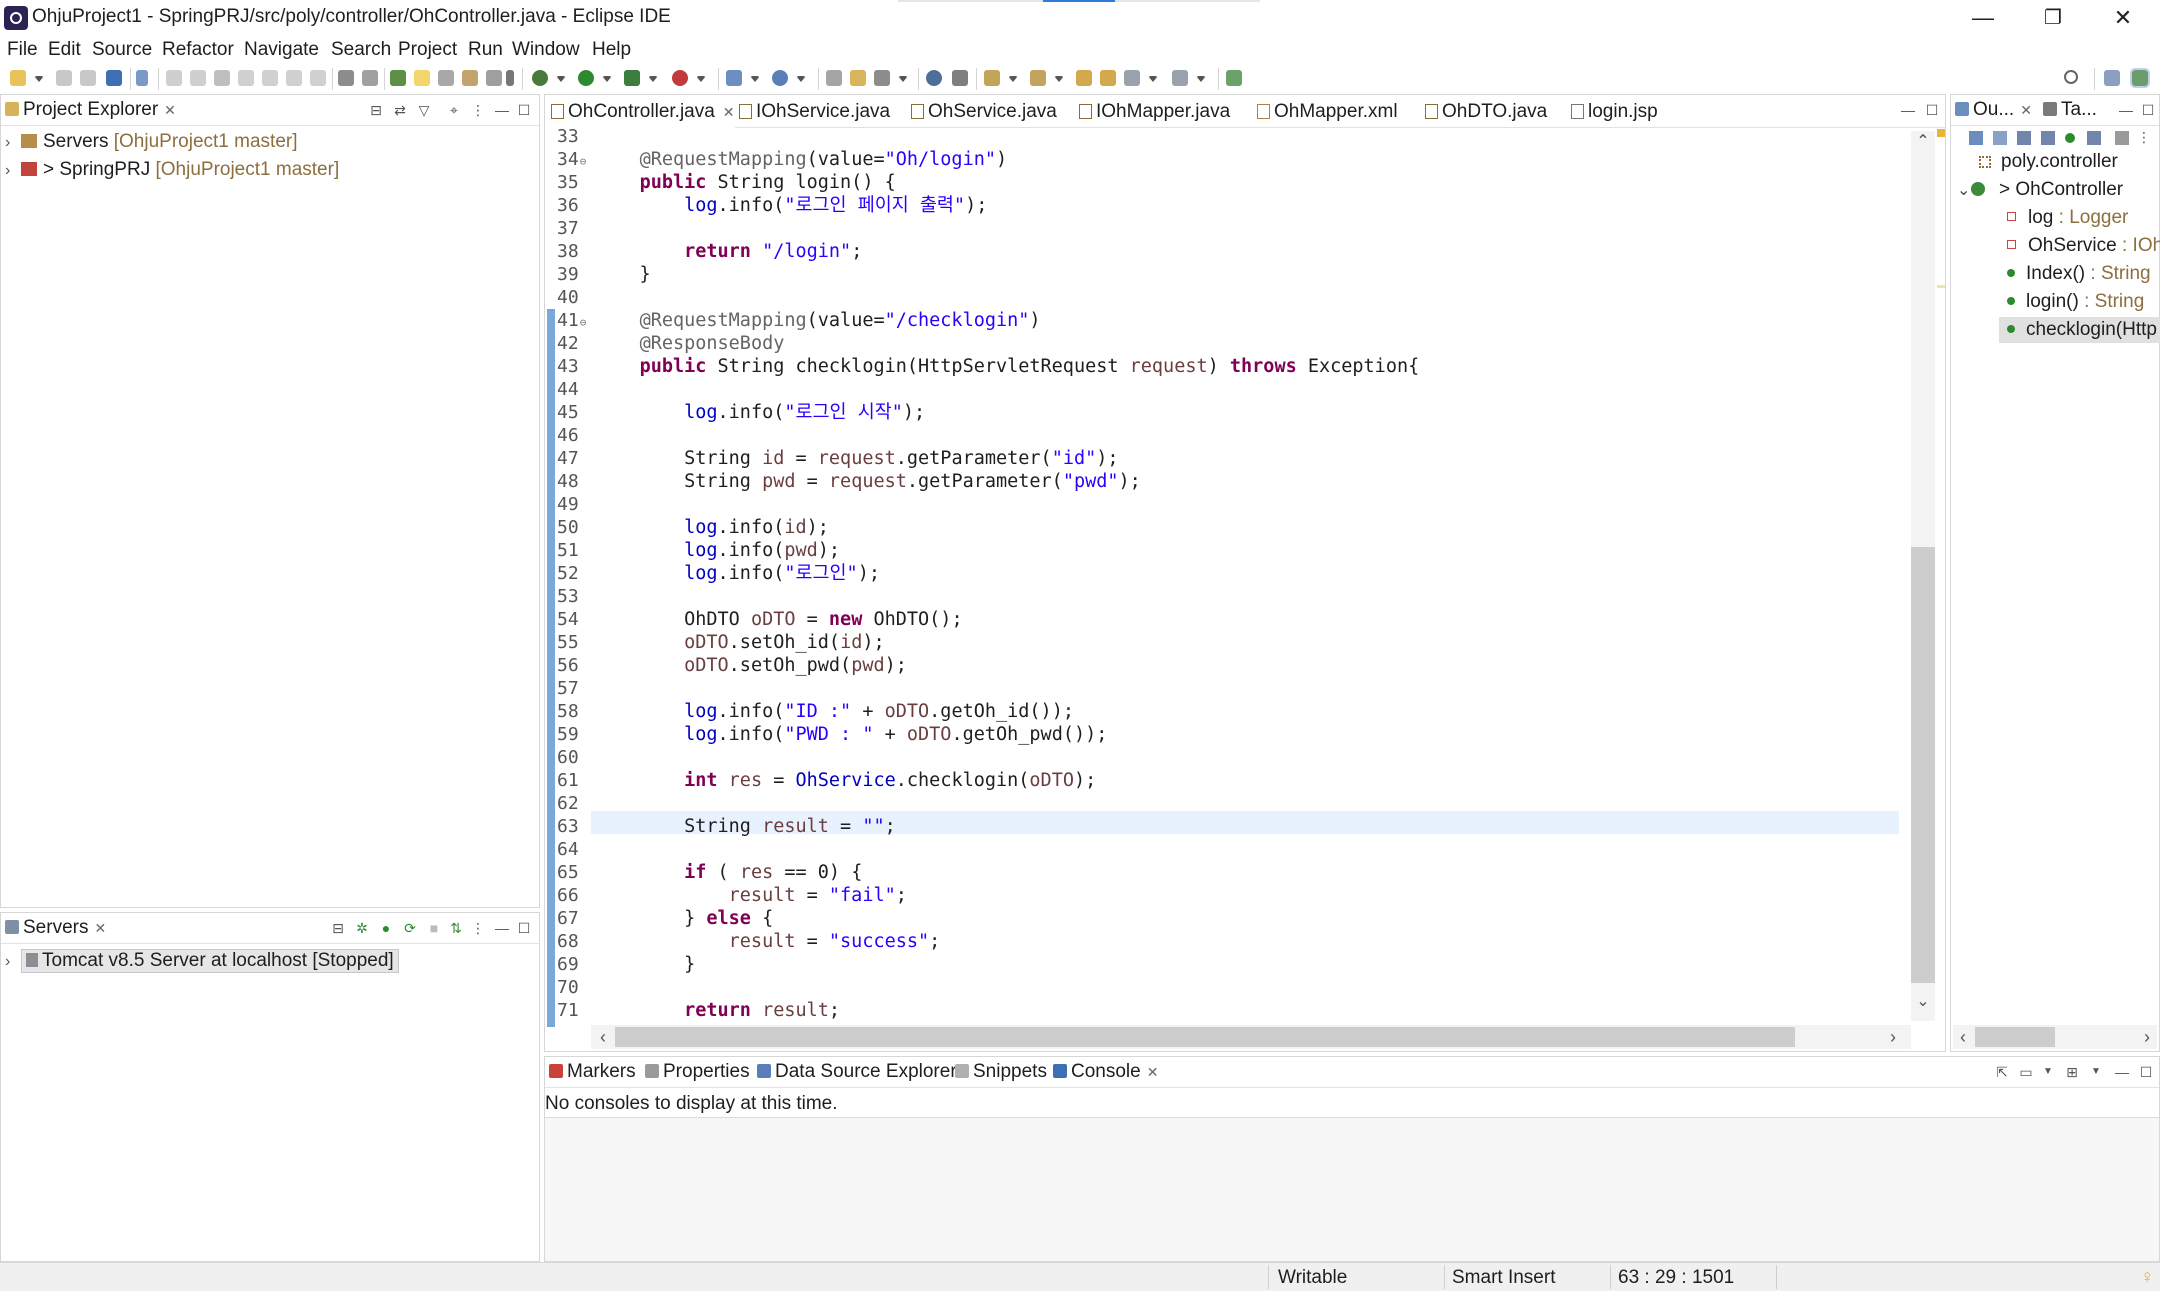 Image resolution: width=2160 pixels, height=1291 pixels. What do you see at coordinates (2094, 138) in the screenshot?
I see `hide-local-types-icon` at bounding box center [2094, 138].